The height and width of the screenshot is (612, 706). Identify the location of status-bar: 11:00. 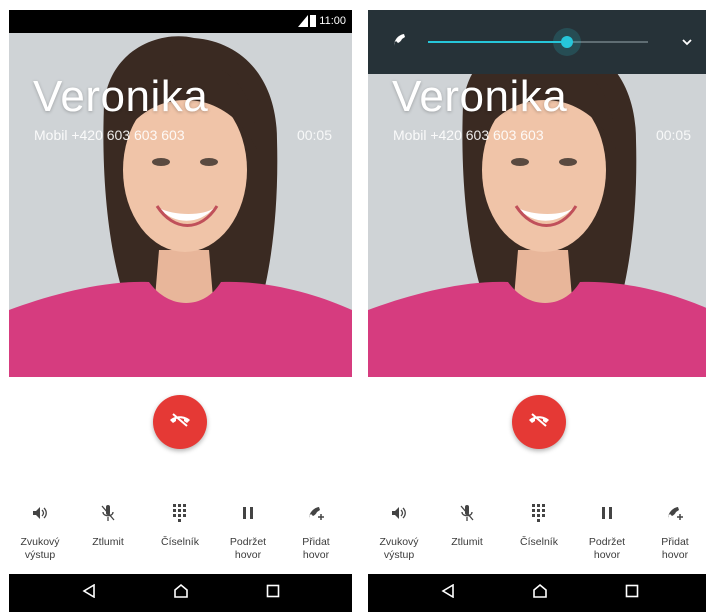
(180, 21).